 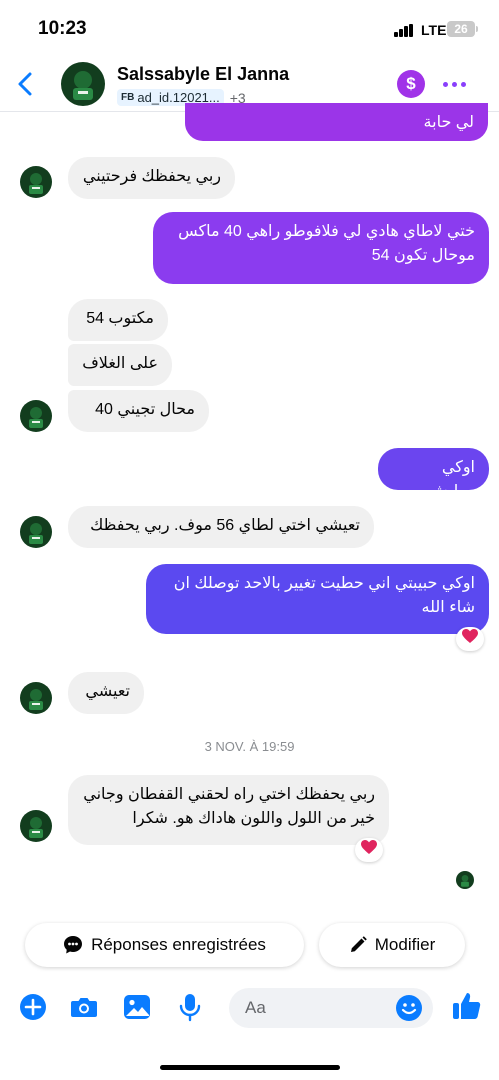 I want to click on seen-receipt-avatar, so click(x=465, y=880).